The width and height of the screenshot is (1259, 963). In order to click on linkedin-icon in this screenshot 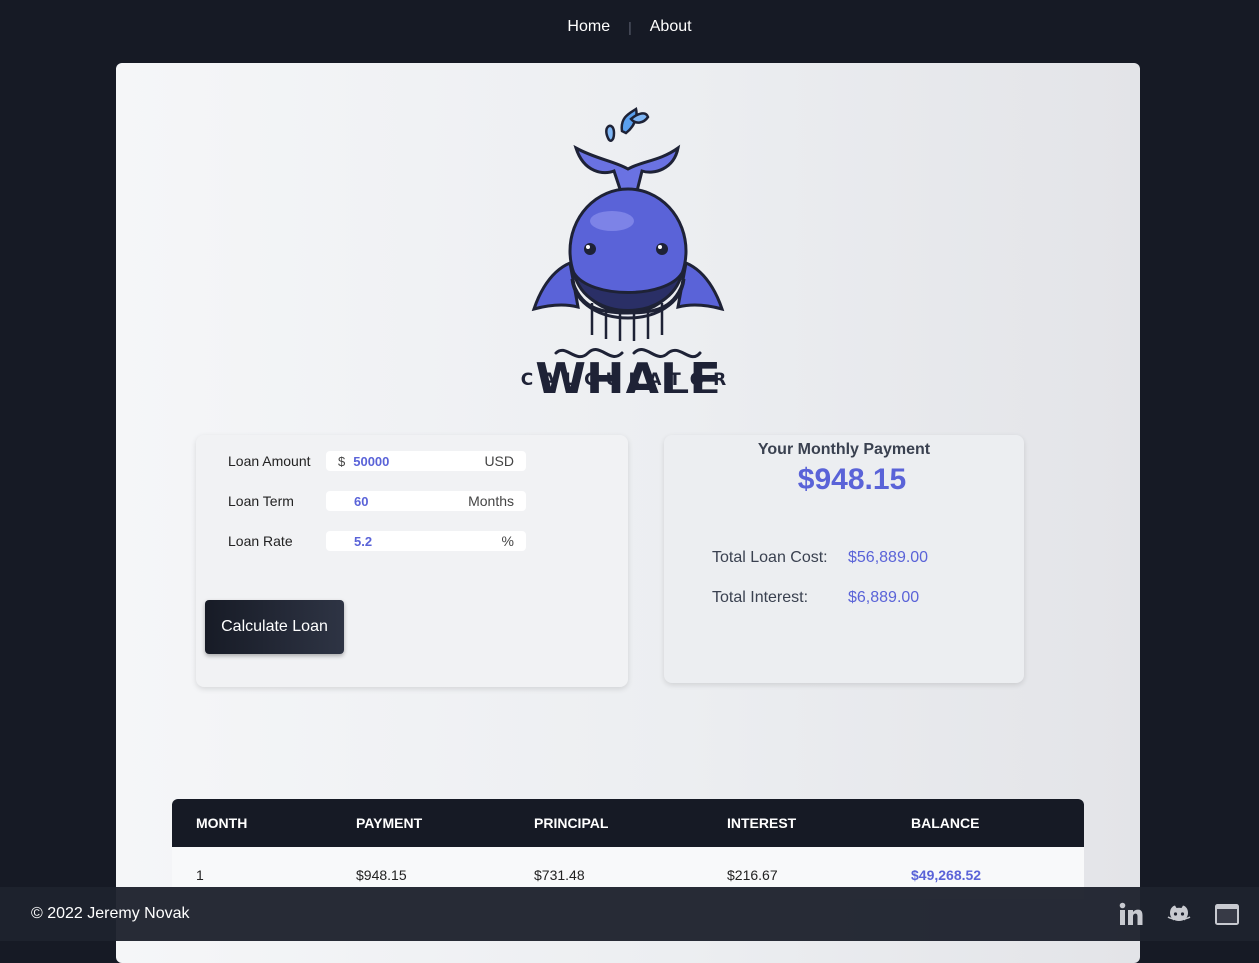, I will do `click(1131, 914)`.